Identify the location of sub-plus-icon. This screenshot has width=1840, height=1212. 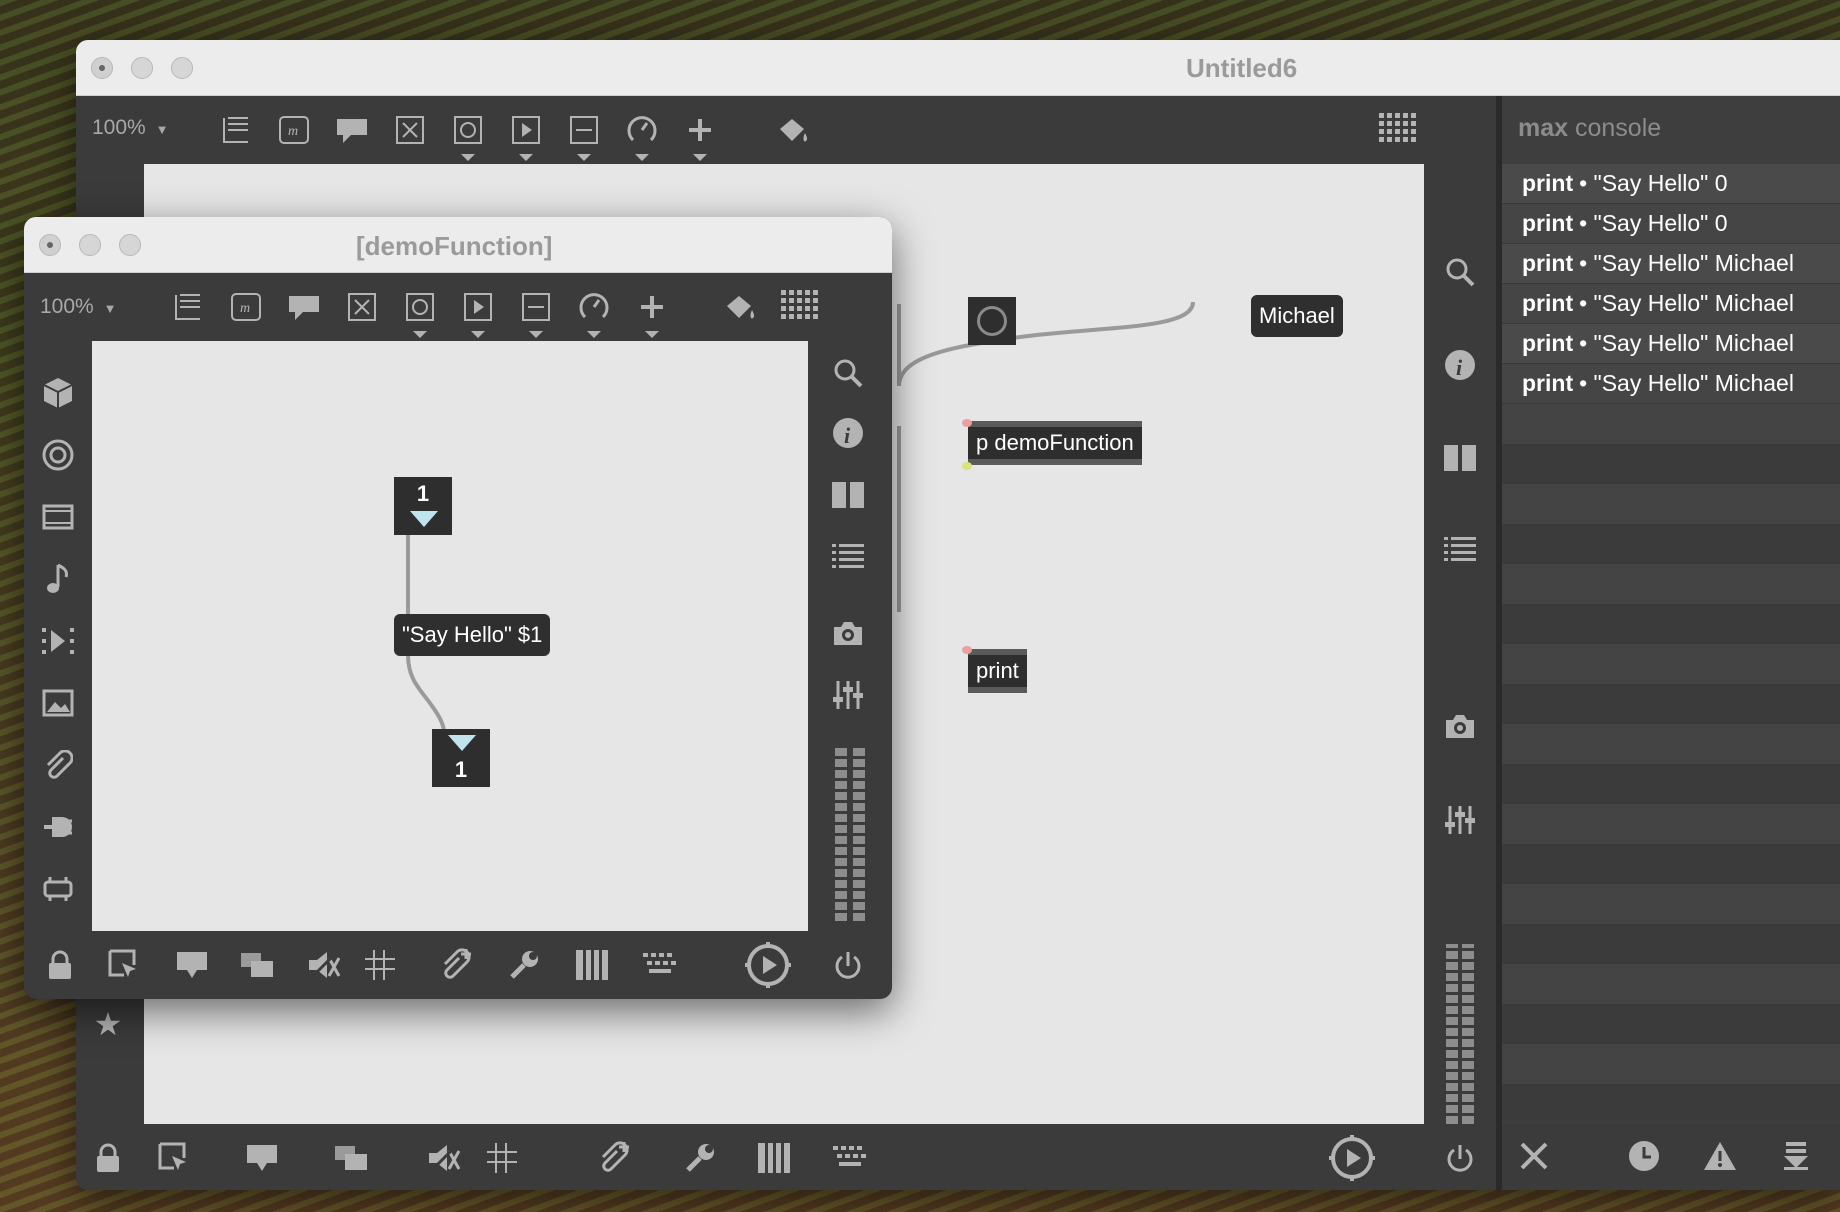
(652, 307).